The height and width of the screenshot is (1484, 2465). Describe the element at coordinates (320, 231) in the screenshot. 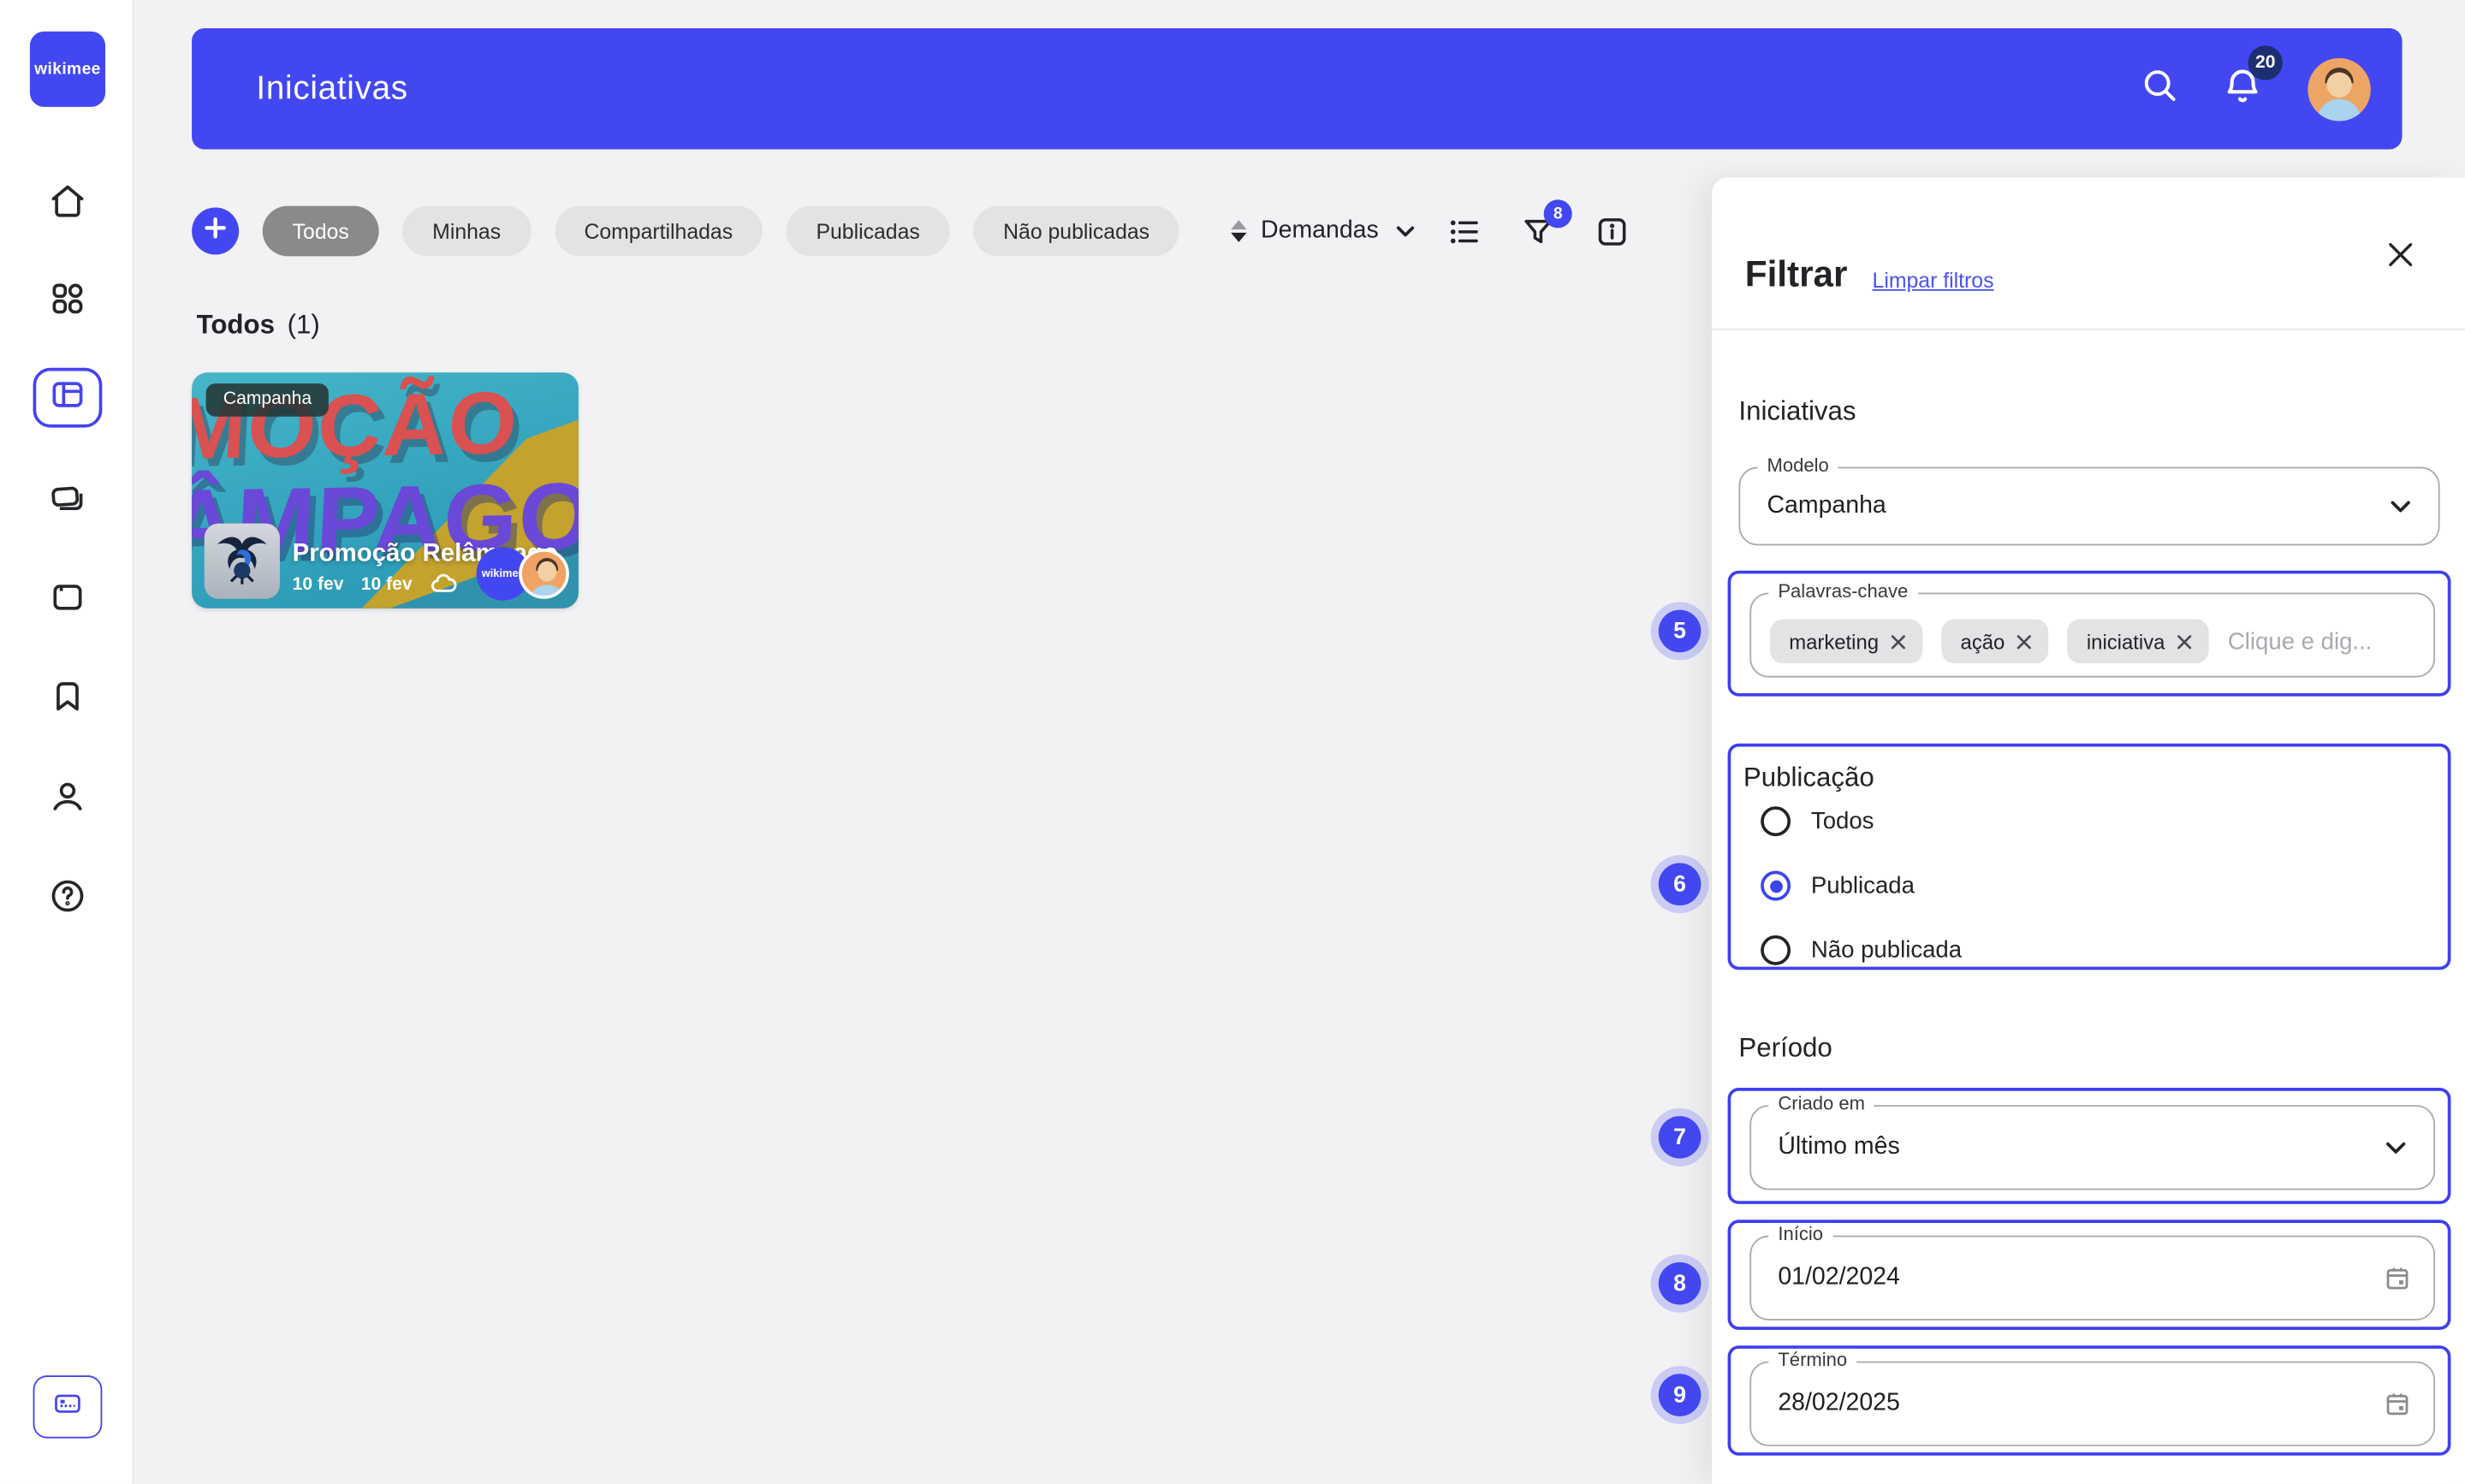

I see `chip-todos: Todos` at that location.